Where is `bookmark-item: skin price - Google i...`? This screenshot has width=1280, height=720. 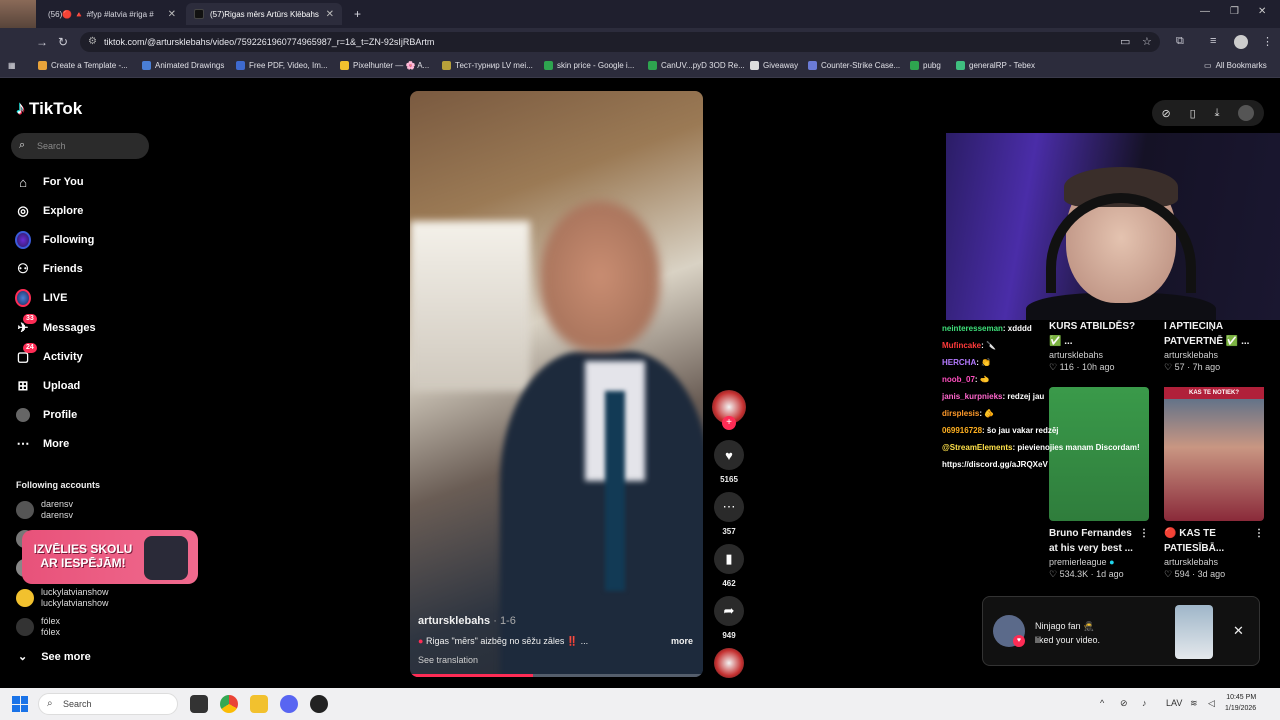
bookmark-item: skin price - Google i... is located at coordinates (589, 65).